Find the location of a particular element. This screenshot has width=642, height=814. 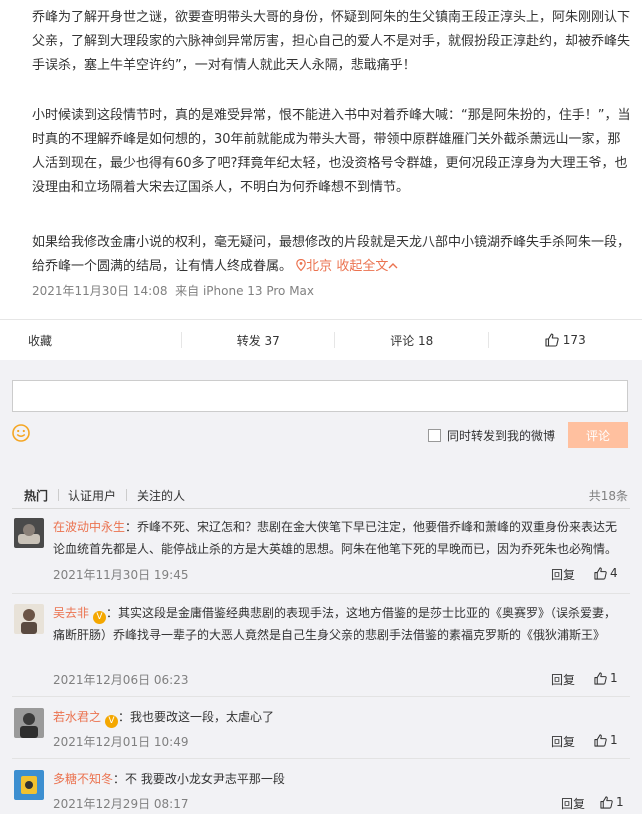

comment-time: 2021年12月01日 10:49 is located at coordinates (121, 742).